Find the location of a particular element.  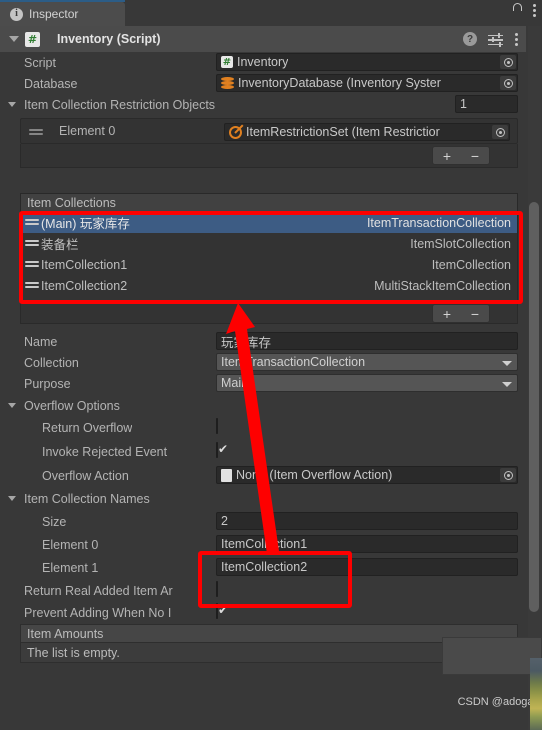

purpose-dropdown-wrap: Main is located at coordinates (367, 383).